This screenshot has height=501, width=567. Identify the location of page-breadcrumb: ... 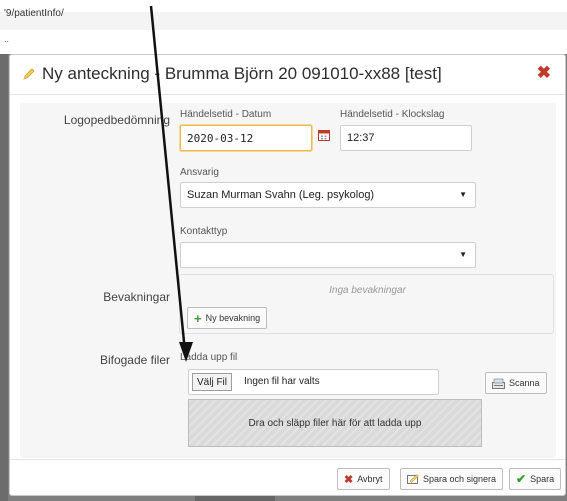
(7, 39).